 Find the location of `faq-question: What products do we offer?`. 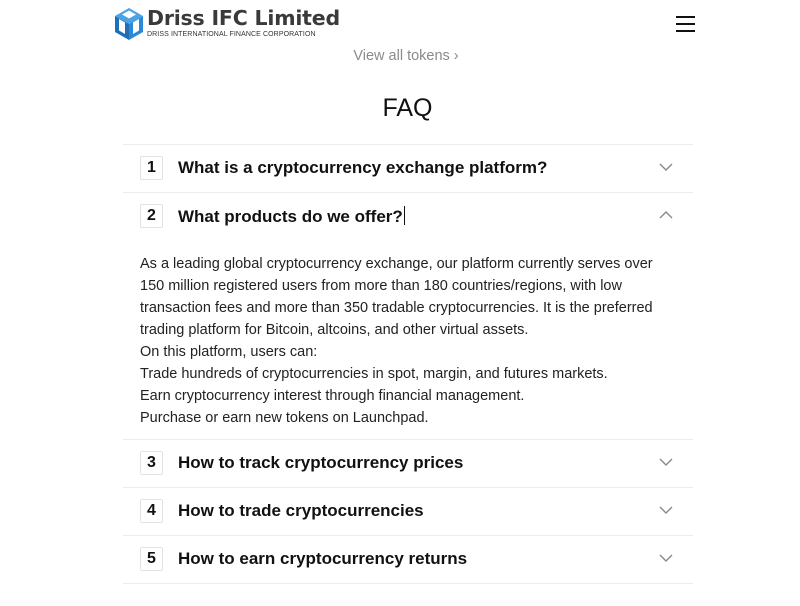

faq-question: What products do we offer? is located at coordinates (290, 216).